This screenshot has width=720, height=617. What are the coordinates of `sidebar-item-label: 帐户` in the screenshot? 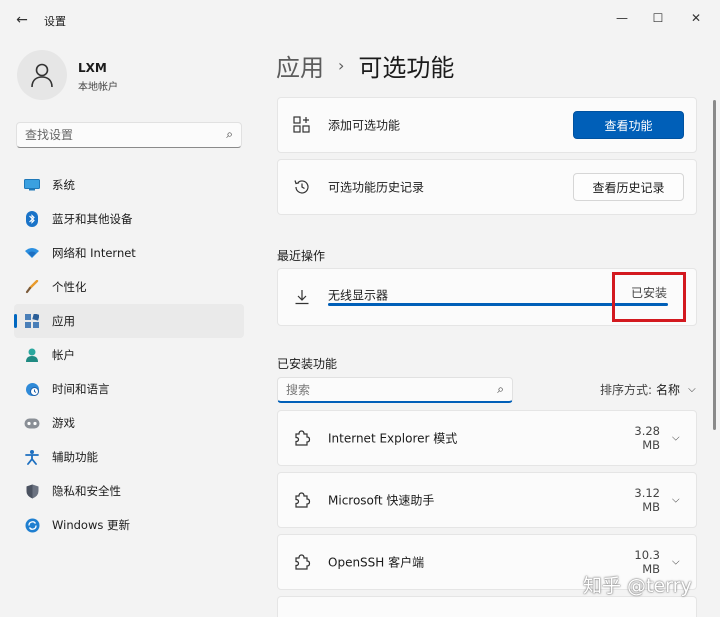 It's located at (63, 355).